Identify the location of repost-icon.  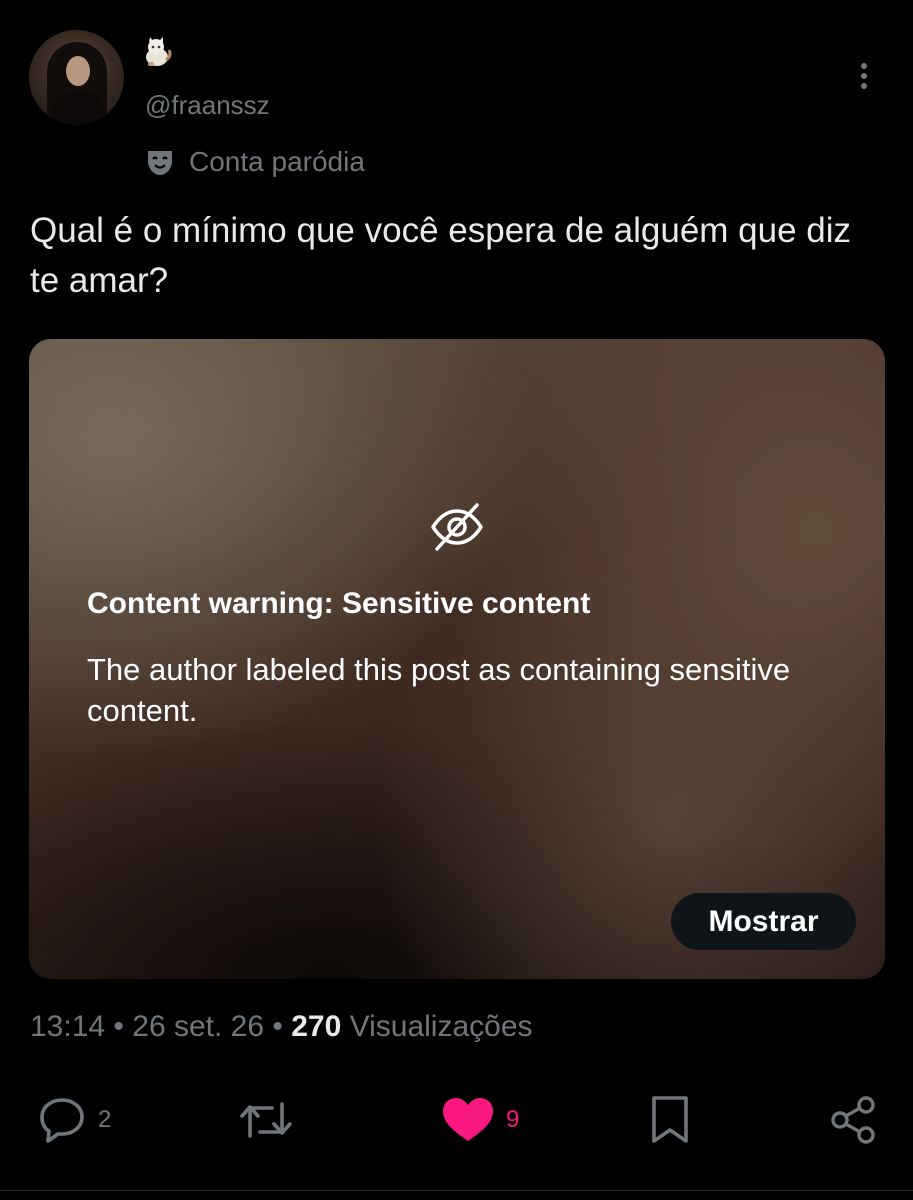
(266, 1120).